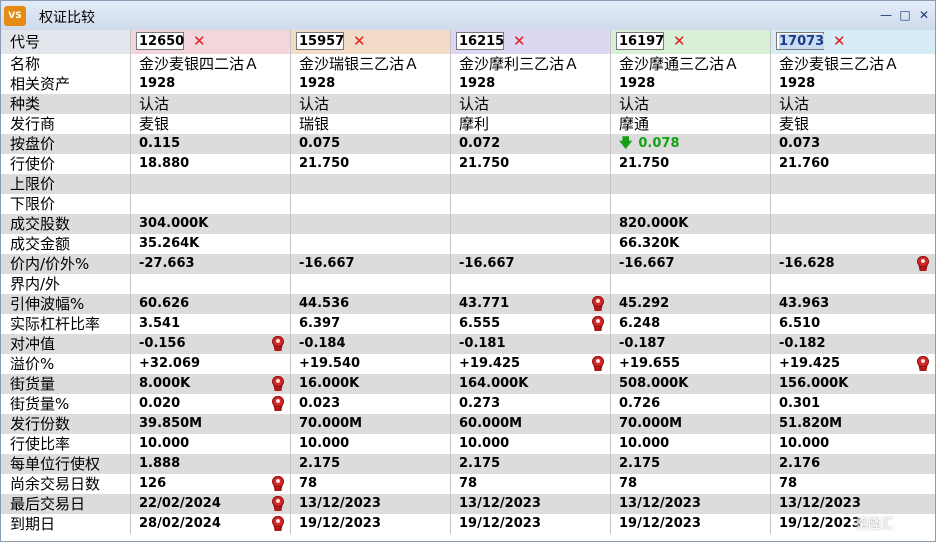 Image resolution: width=936 pixels, height=542 pixels. What do you see at coordinates (839, 64) in the screenshot?
I see `cell-value: 金沙麦银三乙沽Ａ` at bounding box center [839, 64].